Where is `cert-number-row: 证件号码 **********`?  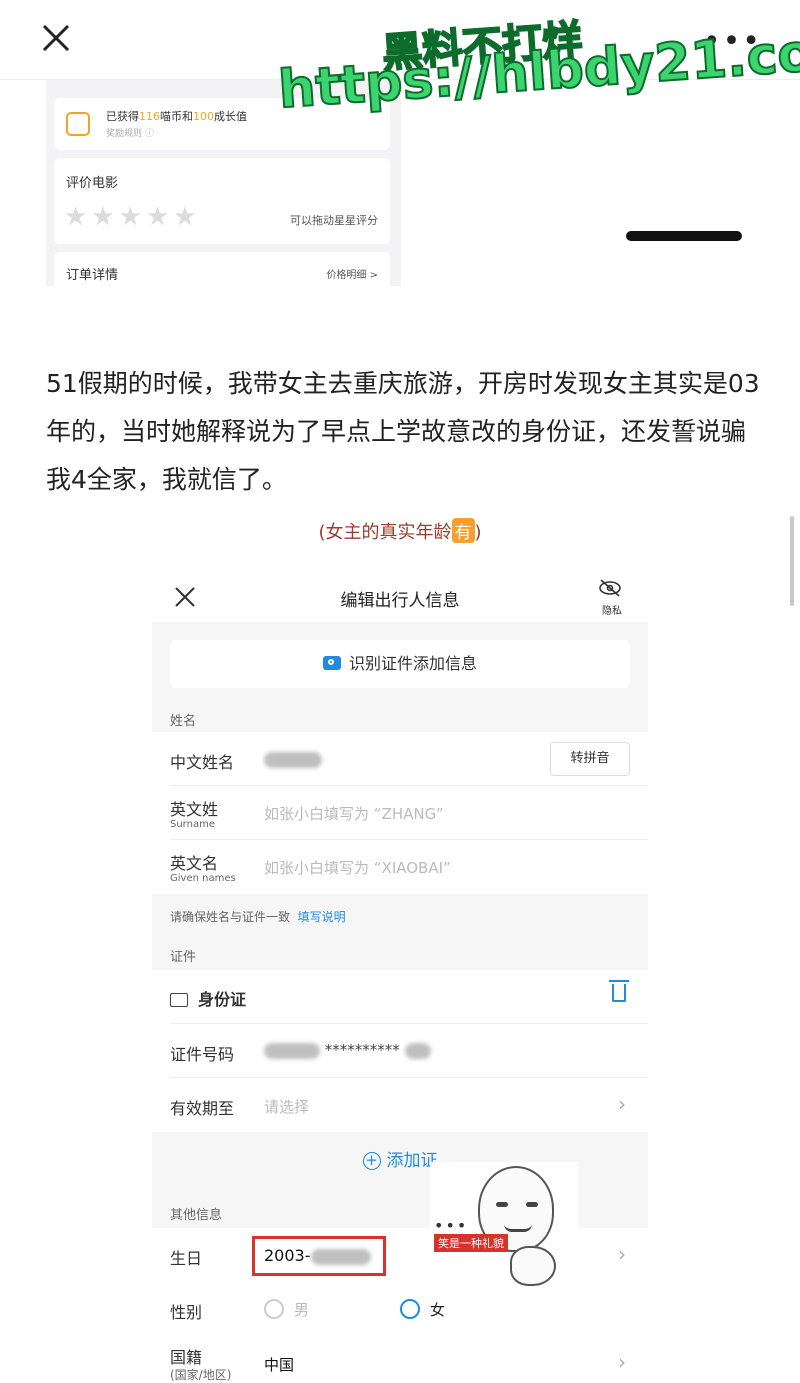
cert-number-row: 证件号码 ********** is located at coordinates (400, 1051).